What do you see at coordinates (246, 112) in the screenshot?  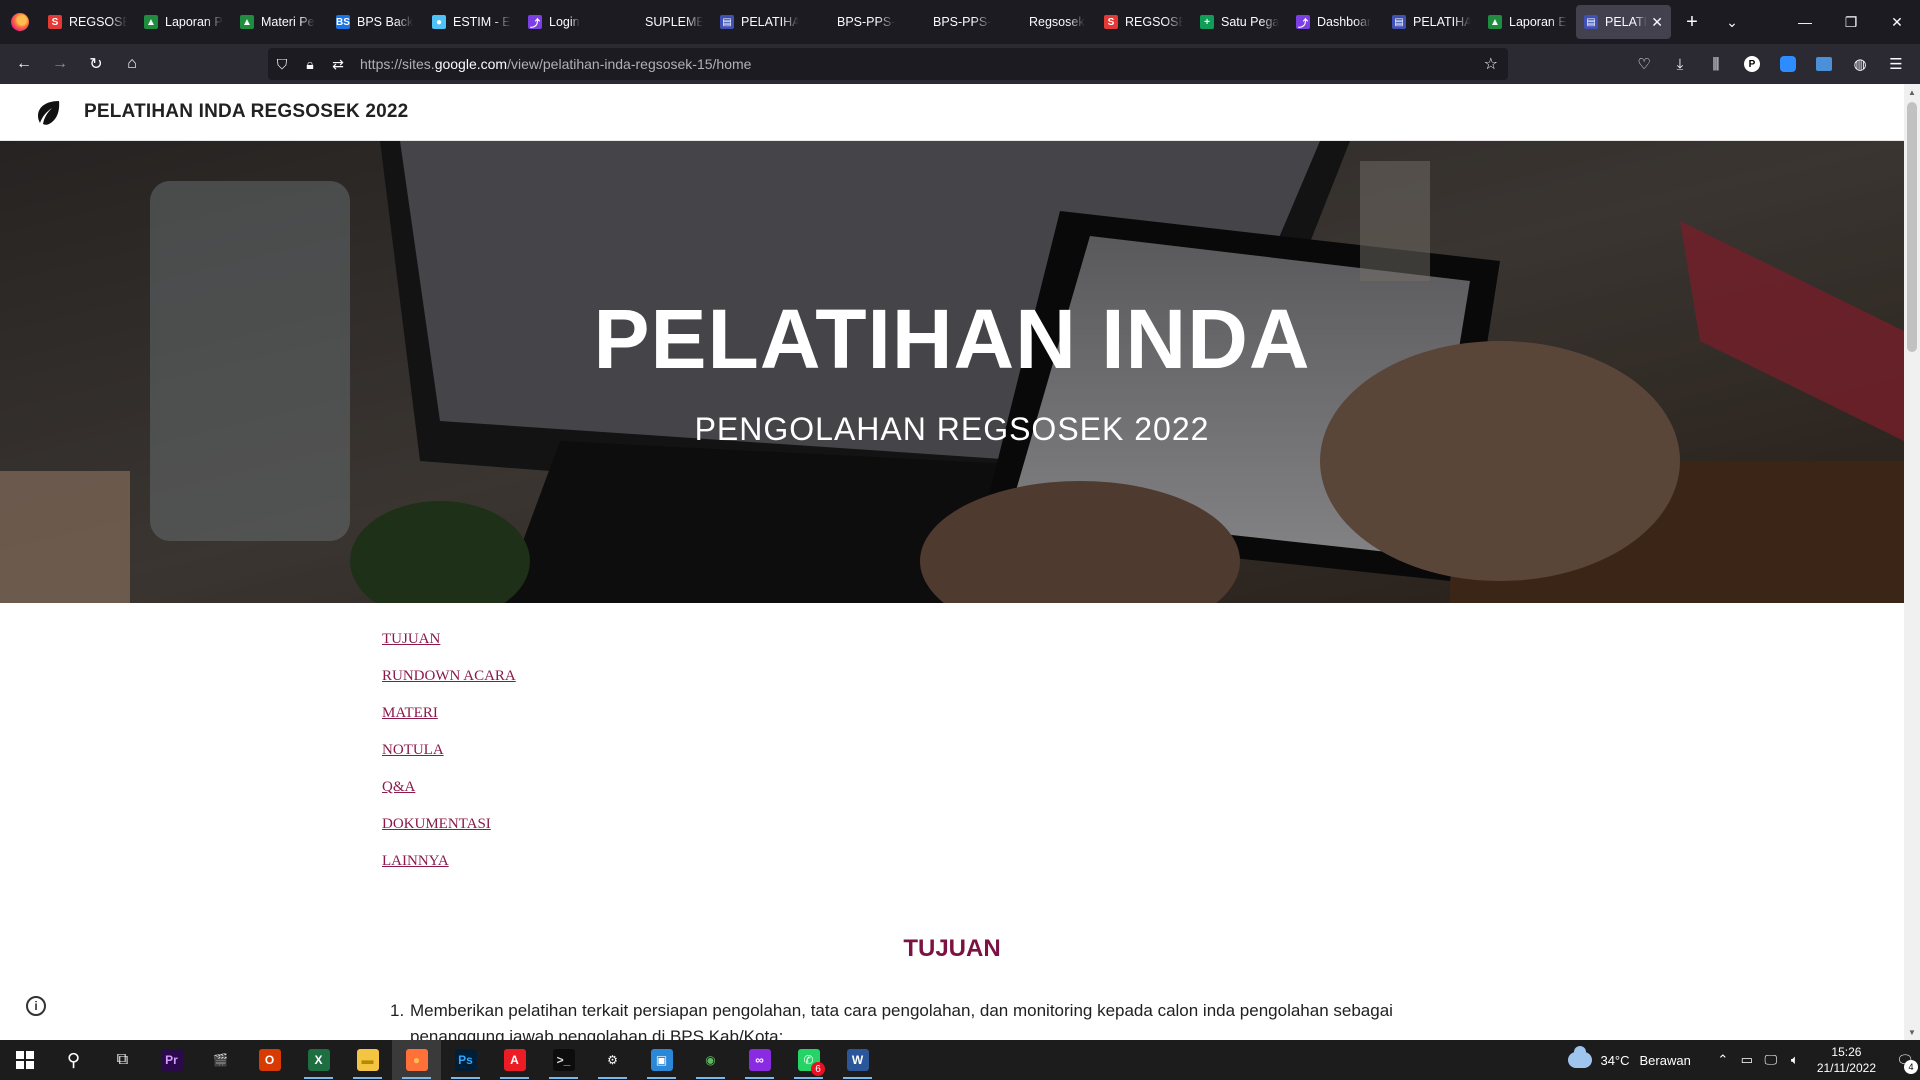 I see `site-title: PELATIHAN INDA REGSOSEK 2022` at bounding box center [246, 112].